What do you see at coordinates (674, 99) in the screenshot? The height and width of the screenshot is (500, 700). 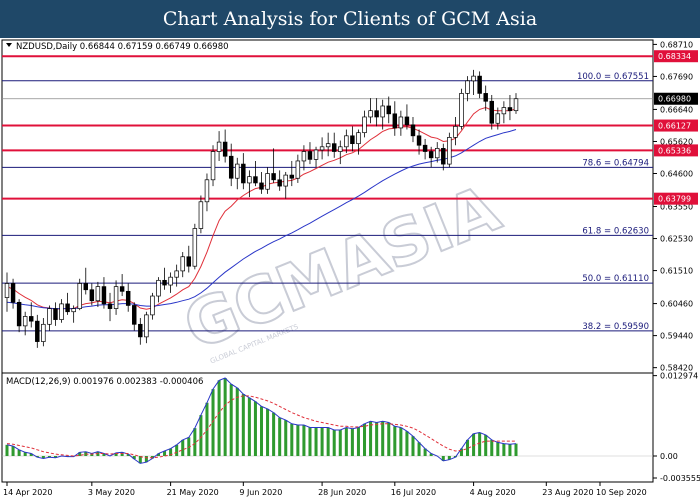 I see `current-price-tag-label: 0.66980` at bounding box center [674, 99].